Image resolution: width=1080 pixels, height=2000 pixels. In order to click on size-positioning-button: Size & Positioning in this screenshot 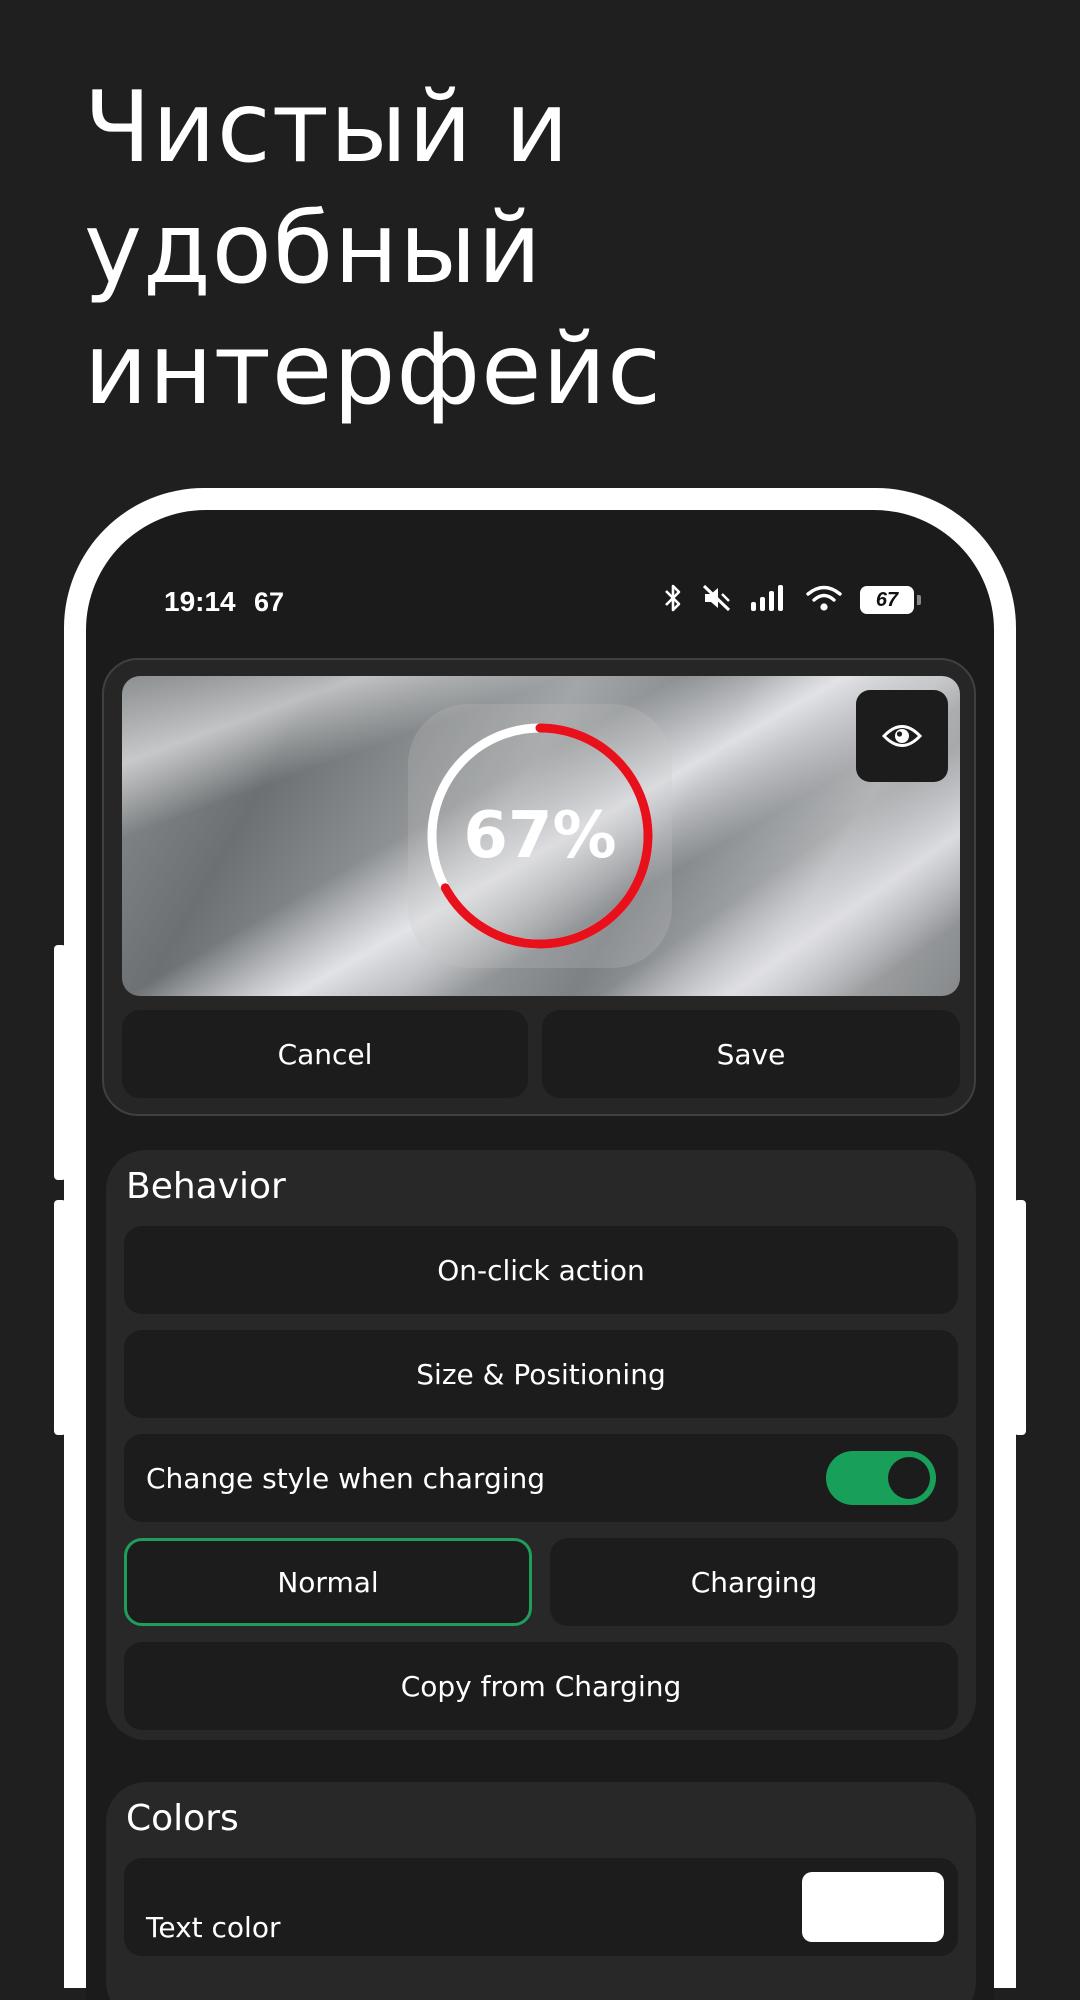, I will do `click(541, 1374)`.